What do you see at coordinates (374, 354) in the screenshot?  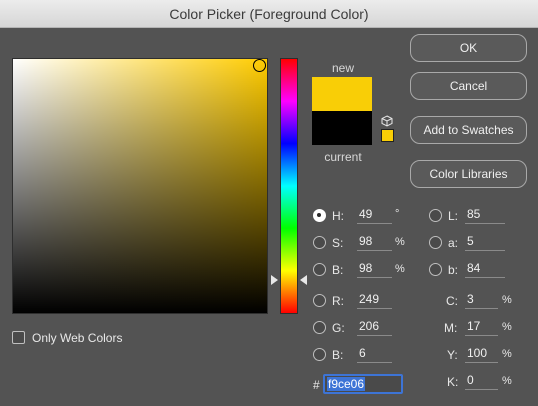 I see `blue-field: 6` at bounding box center [374, 354].